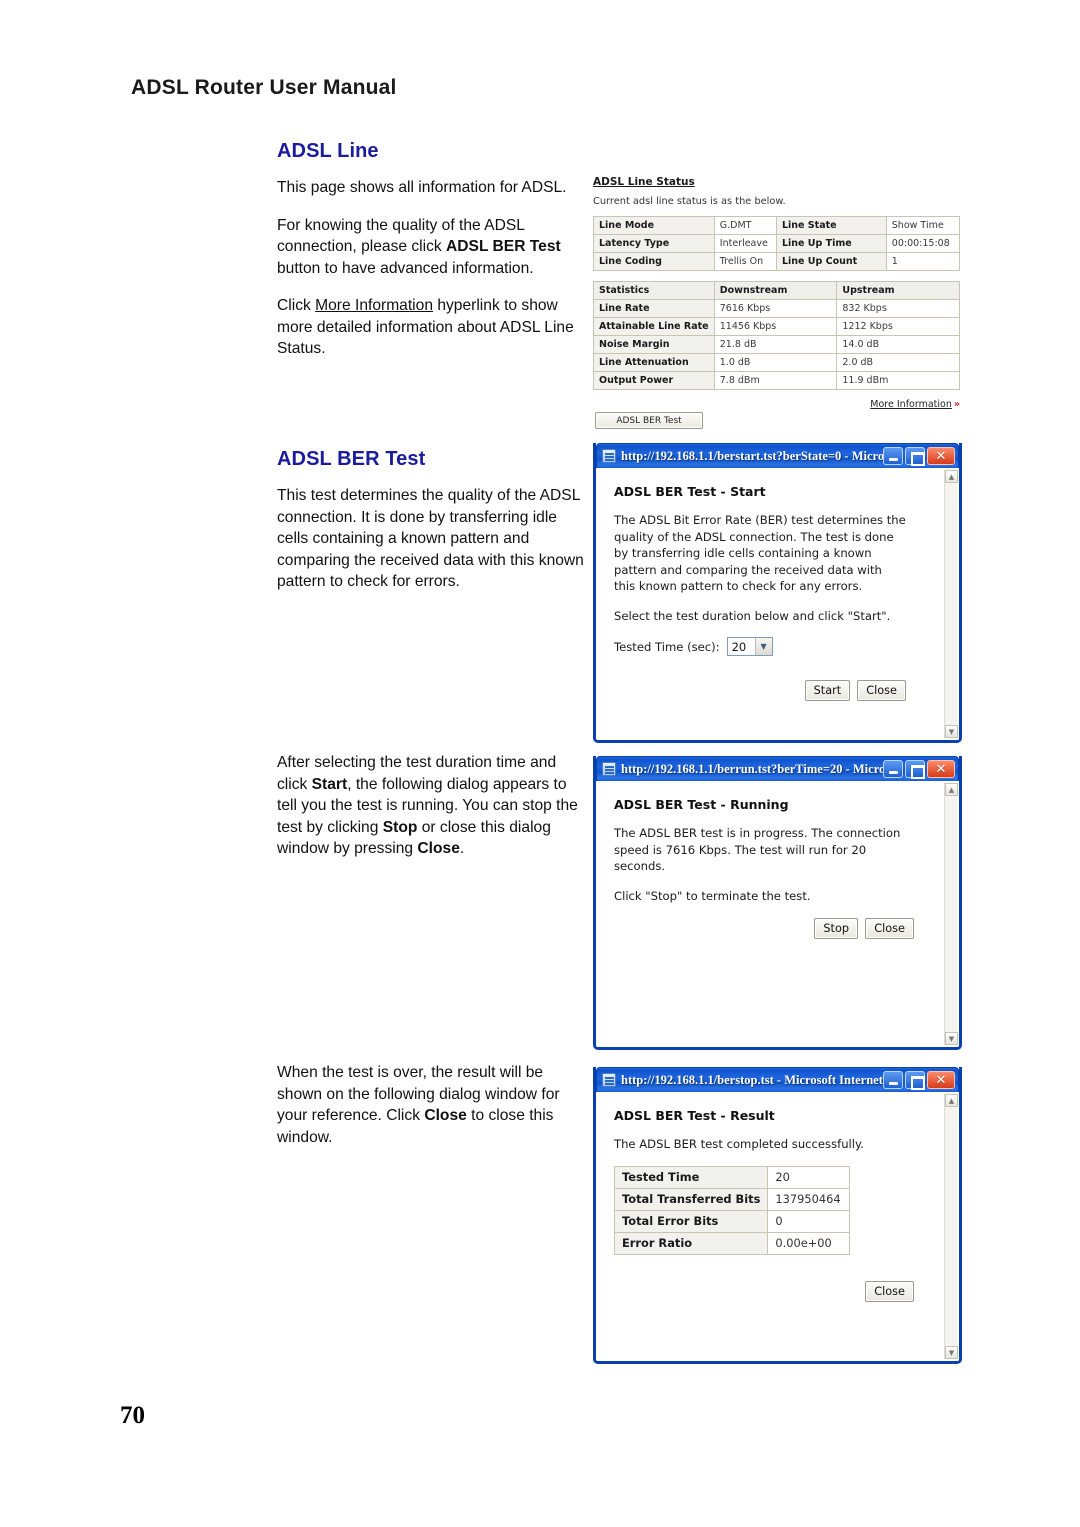 This screenshot has width=1080, height=1527. Describe the element at coordinates (827, 690) in the screenshot. I see `start-button: Start` at that location.